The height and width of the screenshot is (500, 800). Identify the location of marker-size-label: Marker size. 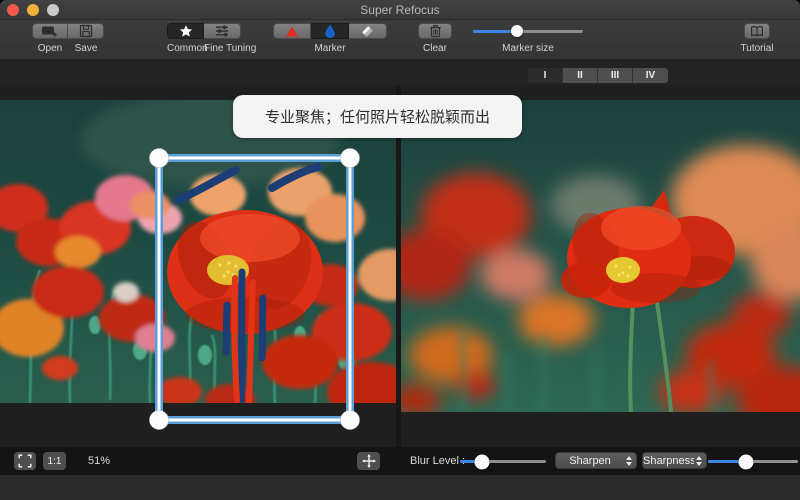
(528, 48).